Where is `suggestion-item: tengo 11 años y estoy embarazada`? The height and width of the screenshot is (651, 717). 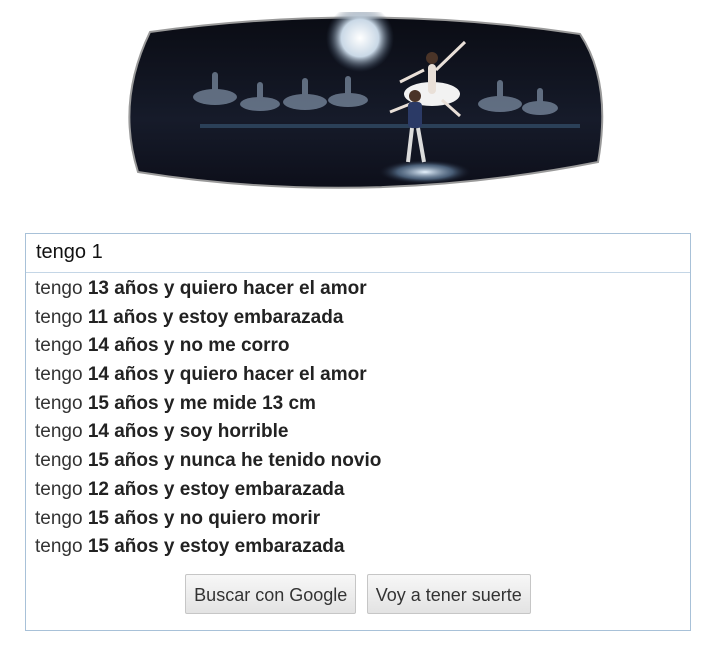
suggestion-item: tengo 11 años y estoy embarazada is located at coordinates (358, 318).